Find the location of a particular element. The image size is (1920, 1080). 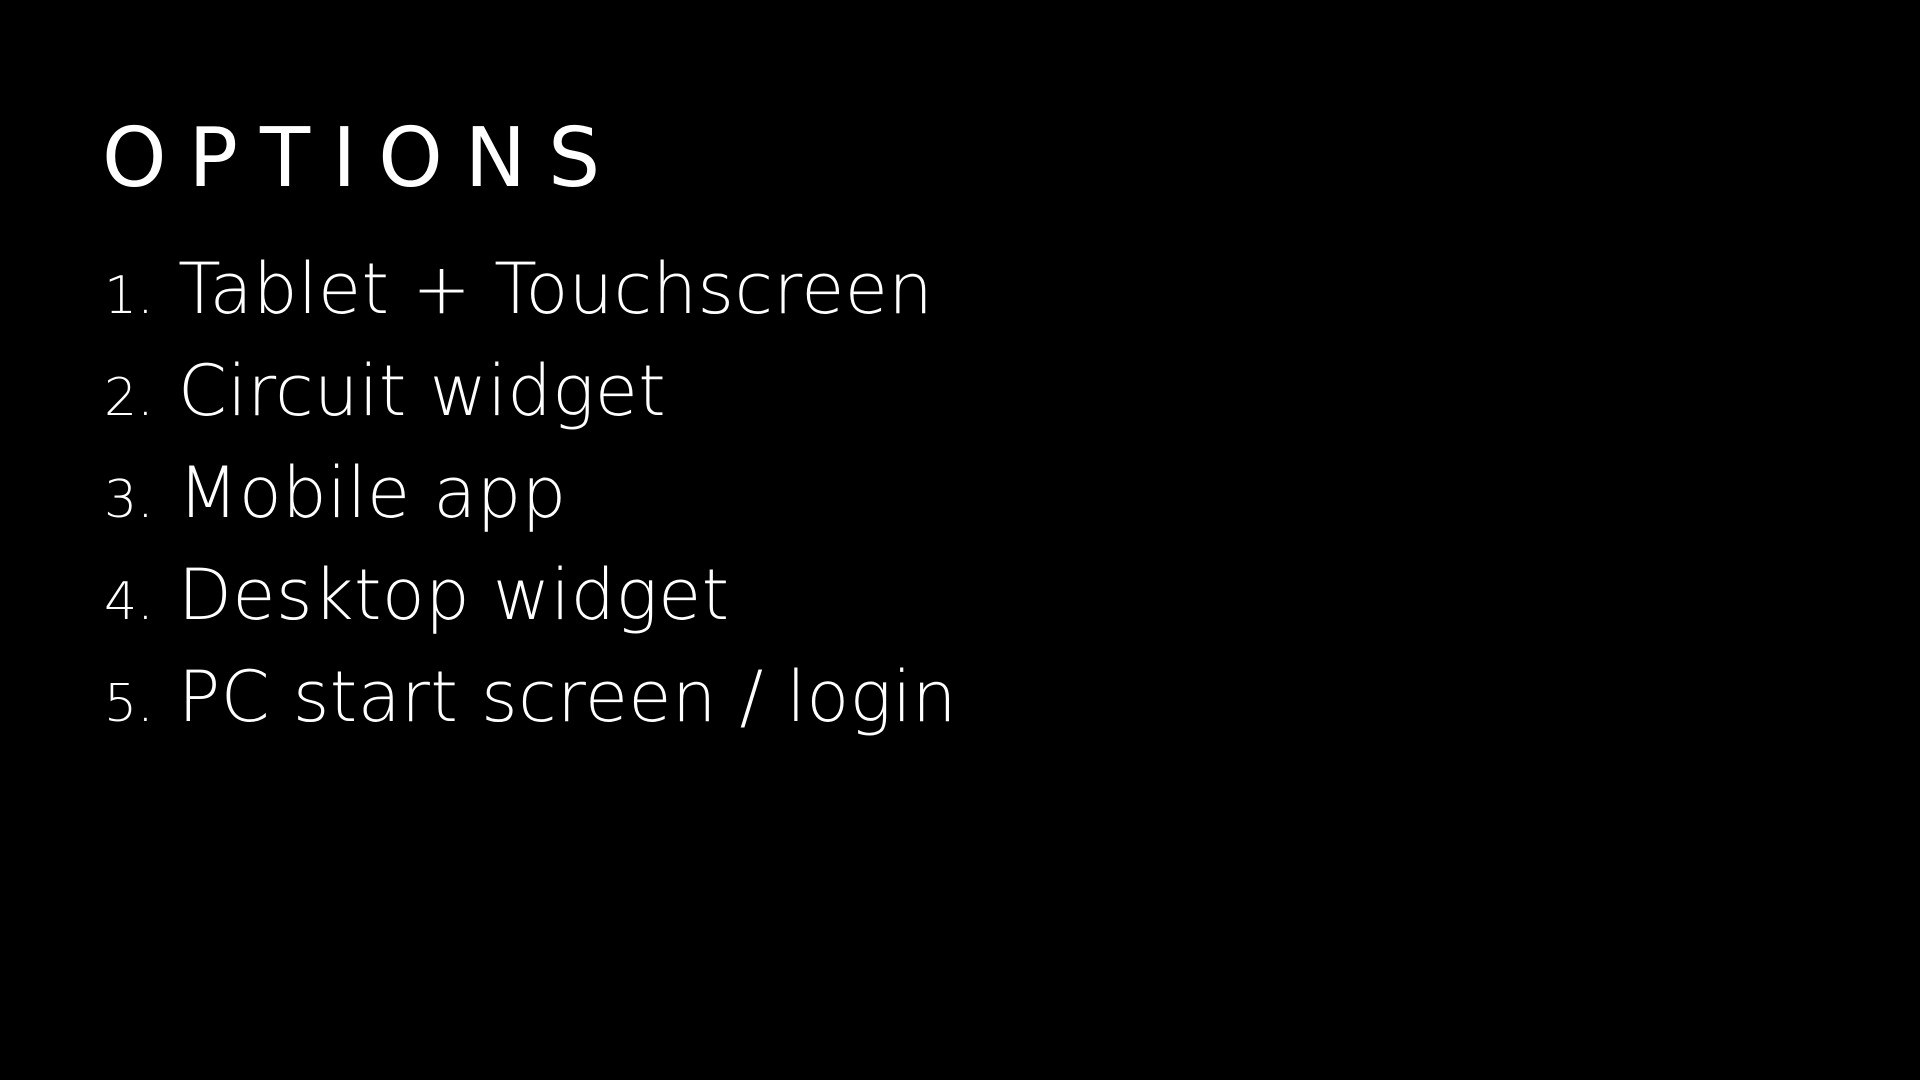

option-item-5: 5. PC start screen / login is located at coordinates (530, 707).